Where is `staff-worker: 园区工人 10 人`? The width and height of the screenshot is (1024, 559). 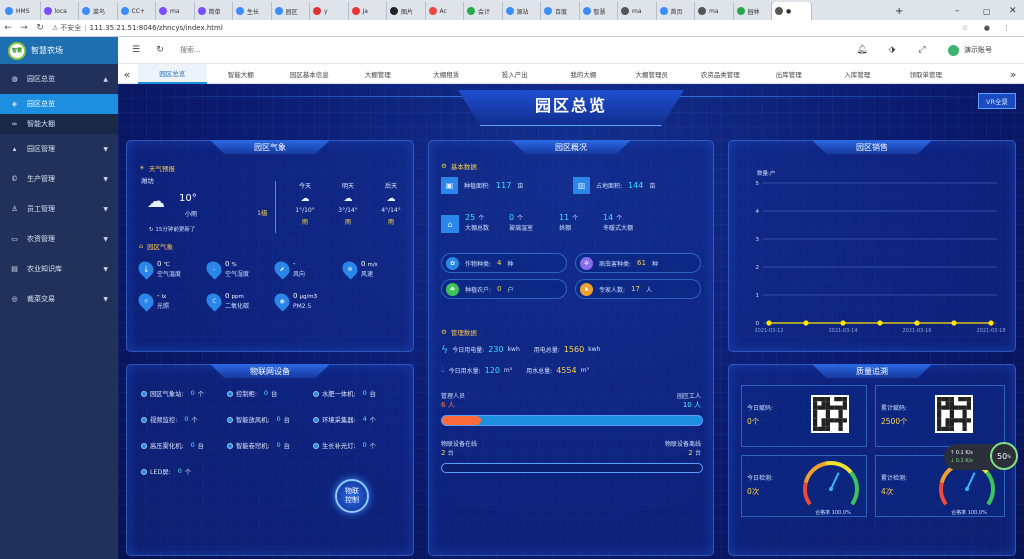 staff-worker: 园区工人 10 人 is located at coordinates (688, 401).